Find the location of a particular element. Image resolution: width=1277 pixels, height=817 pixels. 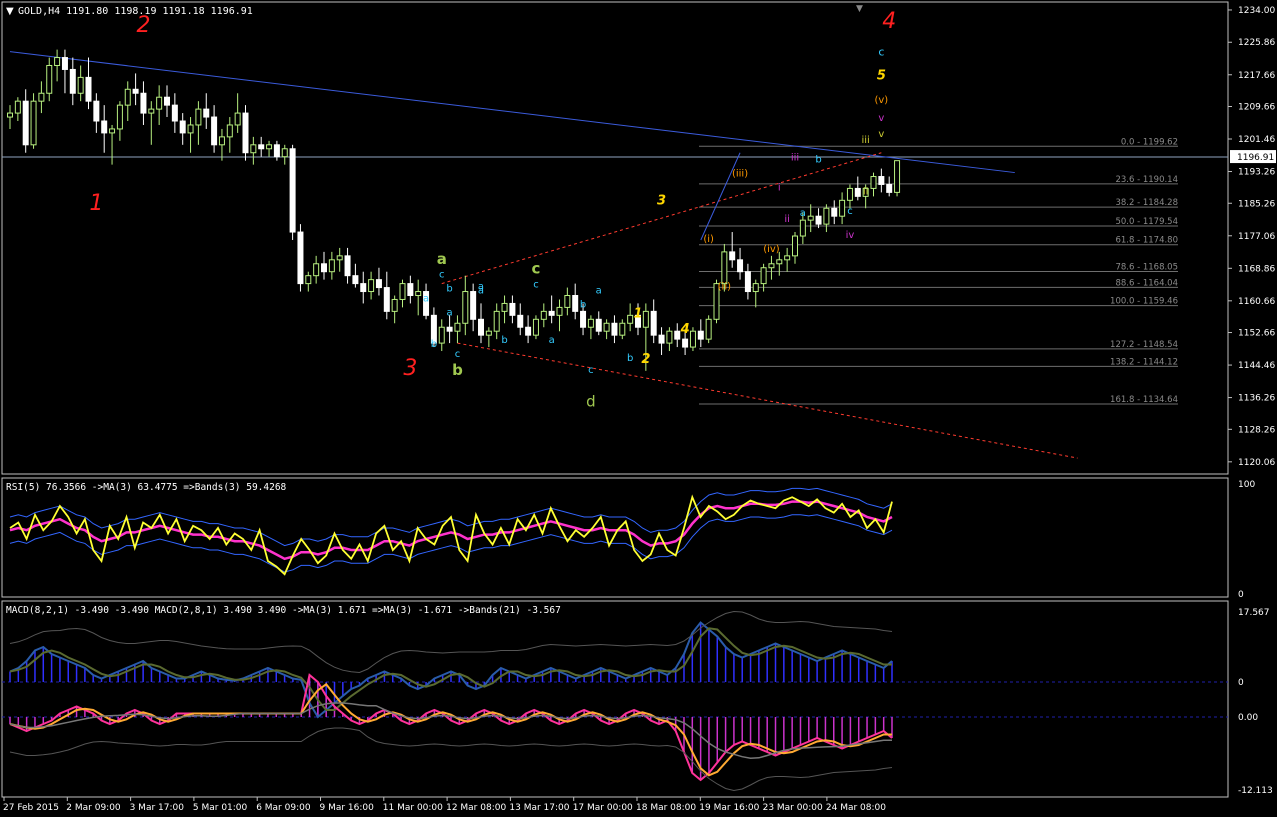

fib-level-label: 127.2 - 1148.54 is located at coordinates (1144, 345).